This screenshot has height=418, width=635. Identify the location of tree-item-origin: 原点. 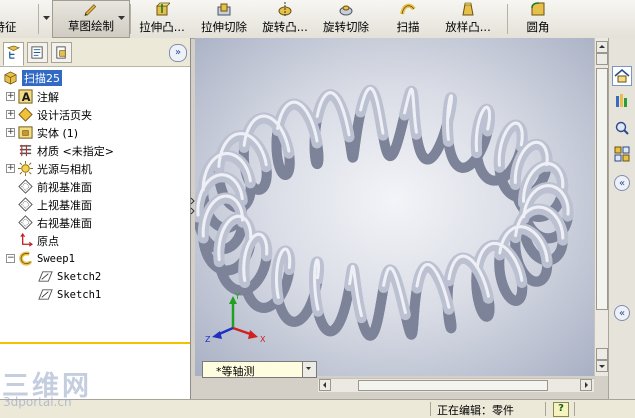
(38, 240).